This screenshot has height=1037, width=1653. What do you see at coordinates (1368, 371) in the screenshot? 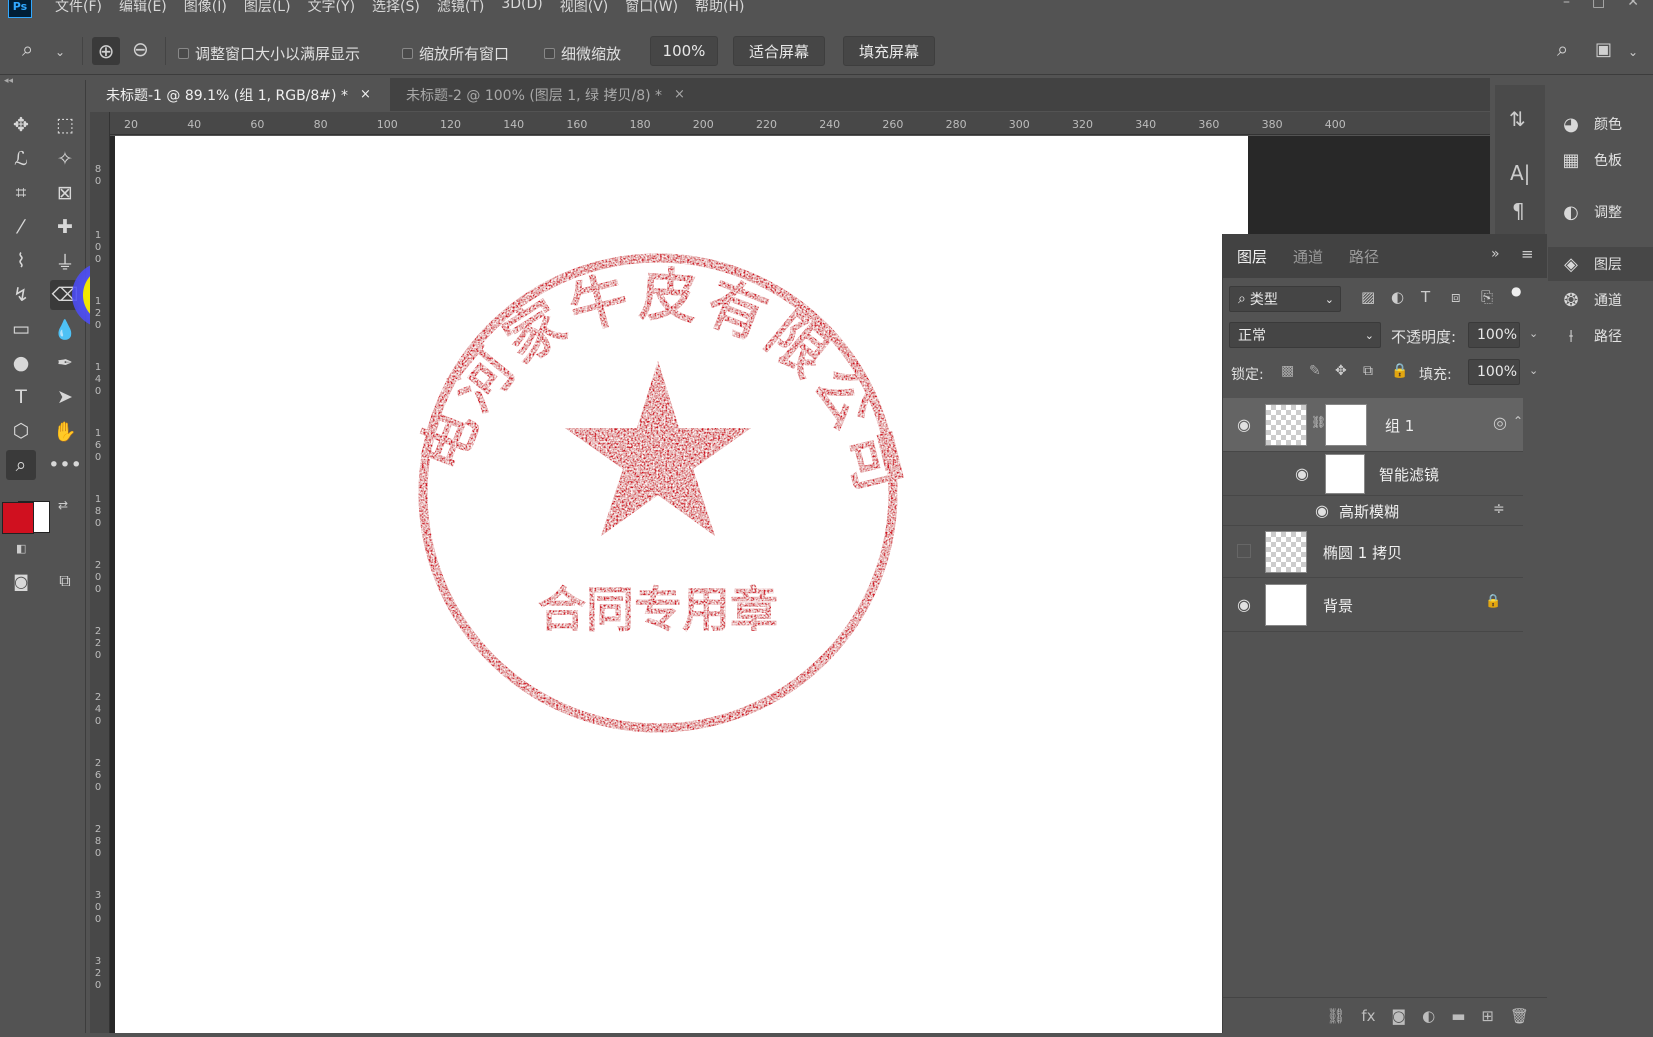
I see `lock-artboard-icon: ⧉` at bounding box center [1368, 371].